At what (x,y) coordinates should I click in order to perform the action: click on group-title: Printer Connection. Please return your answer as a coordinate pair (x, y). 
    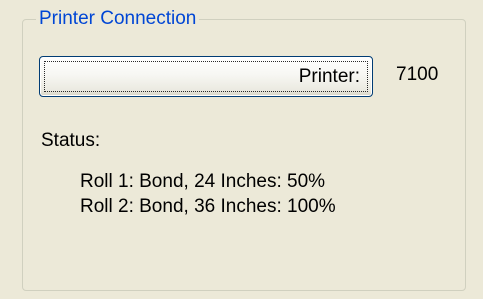
    Looking at the image, I should click on (118, 19).